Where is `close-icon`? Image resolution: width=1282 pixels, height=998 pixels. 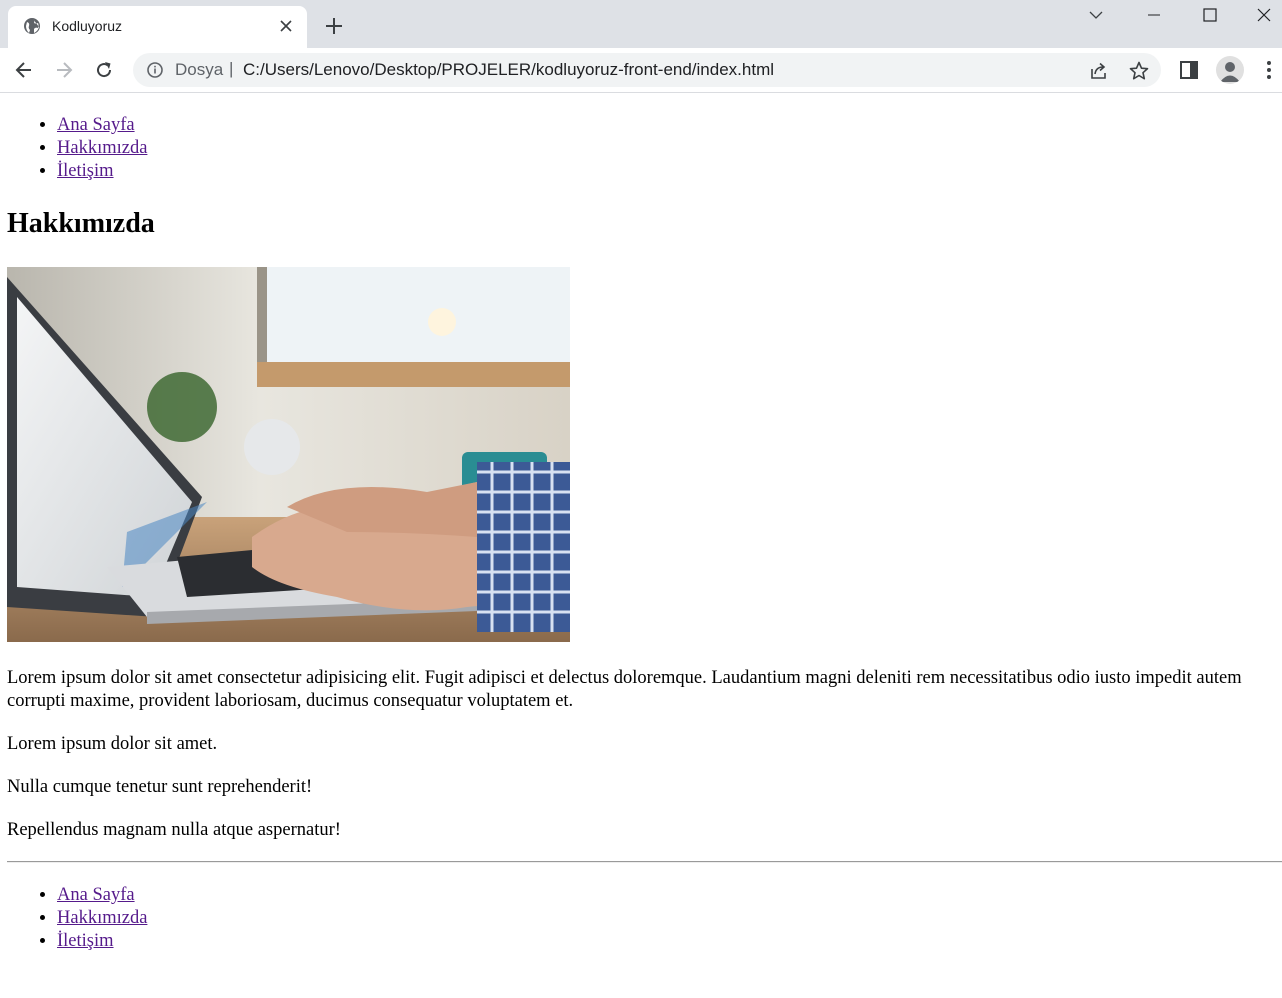
close-icon is located at coordinates (286, 26).